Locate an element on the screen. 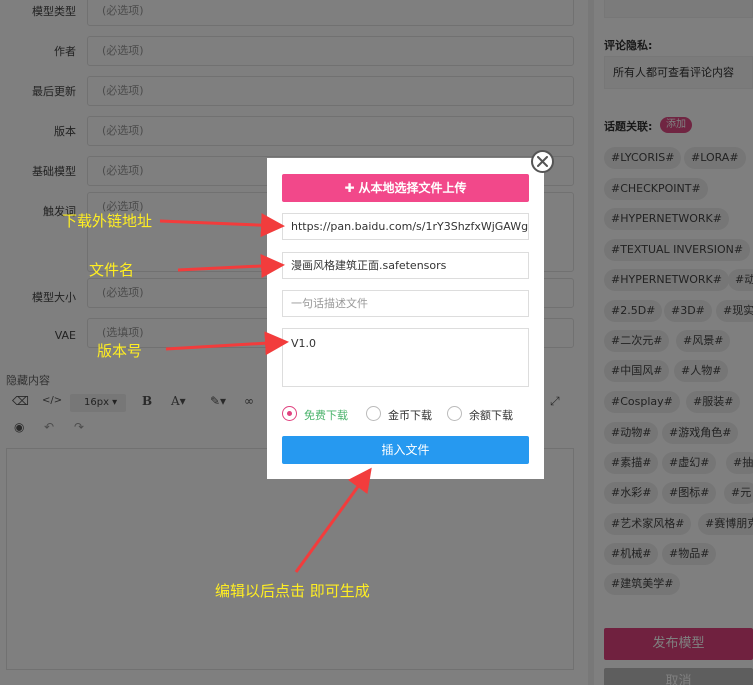 Image resolution: width=753 pixels, height=685 pixels. arrow-to-version is located at coordinates (227, 343).